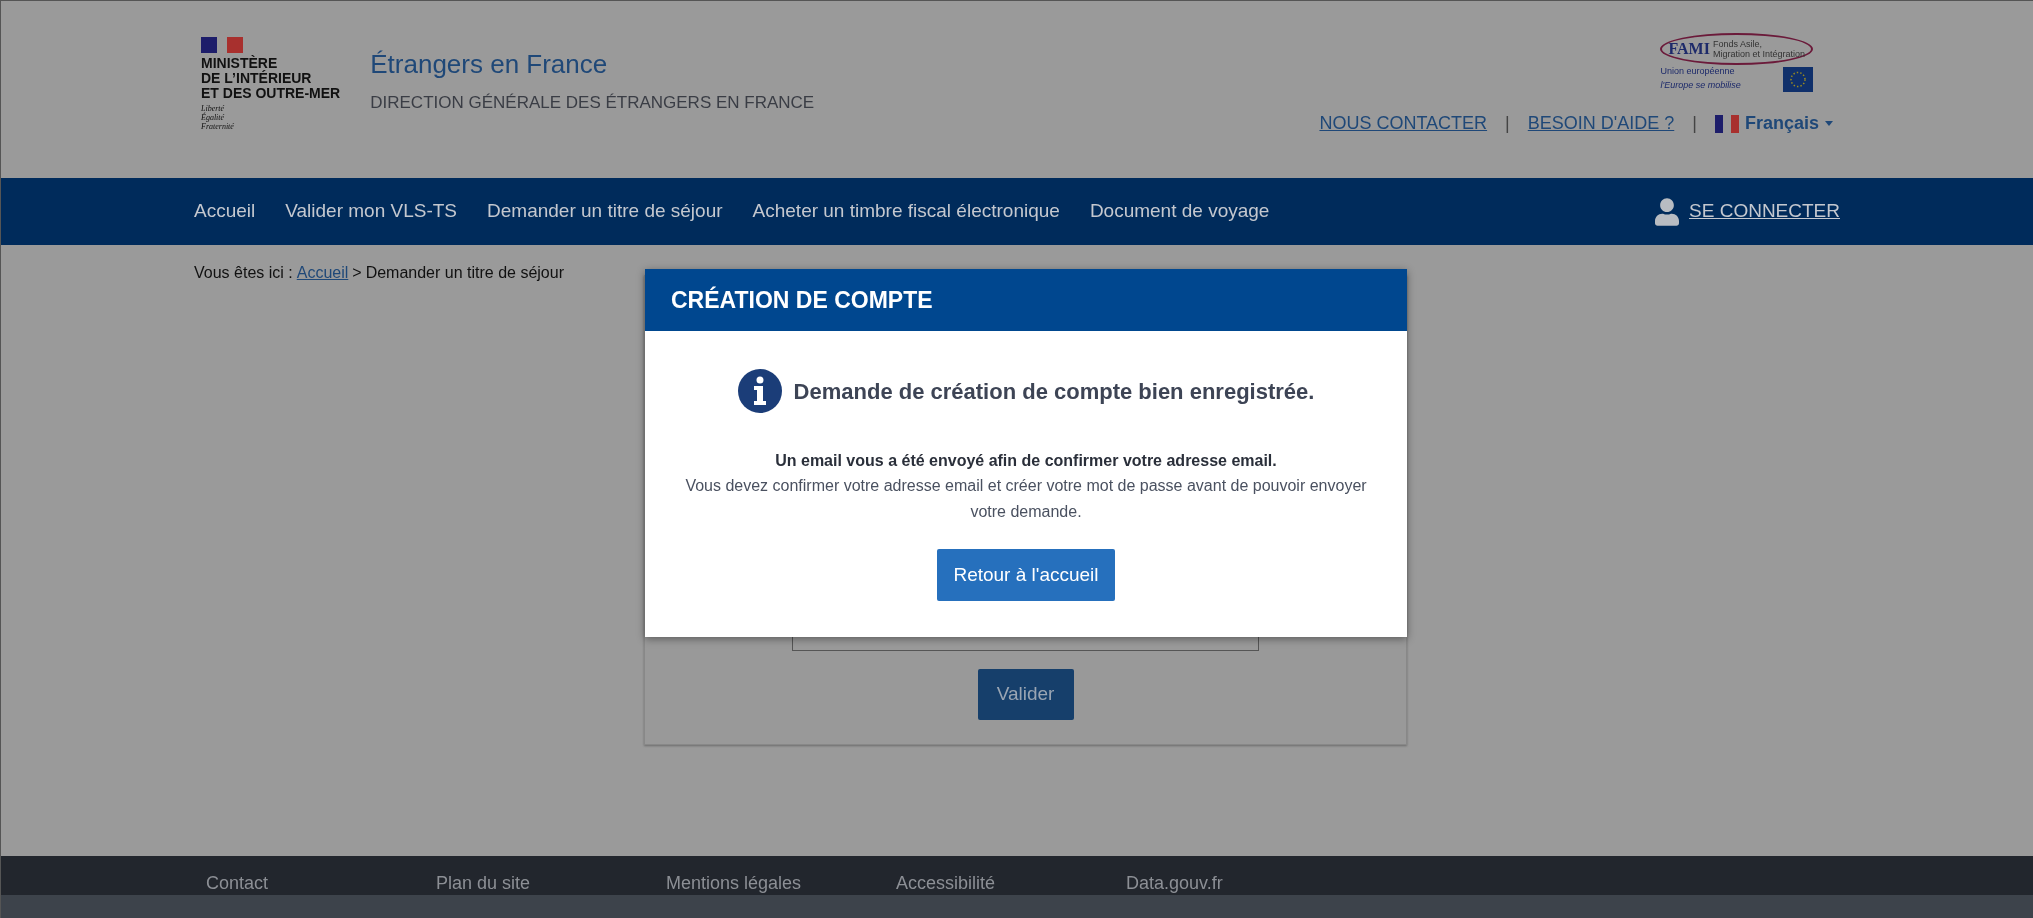  Describe the element at coordinates (464, 273) in the screenshot. I see `breadcrumb-current: Demander un titre de séjour` at that location.